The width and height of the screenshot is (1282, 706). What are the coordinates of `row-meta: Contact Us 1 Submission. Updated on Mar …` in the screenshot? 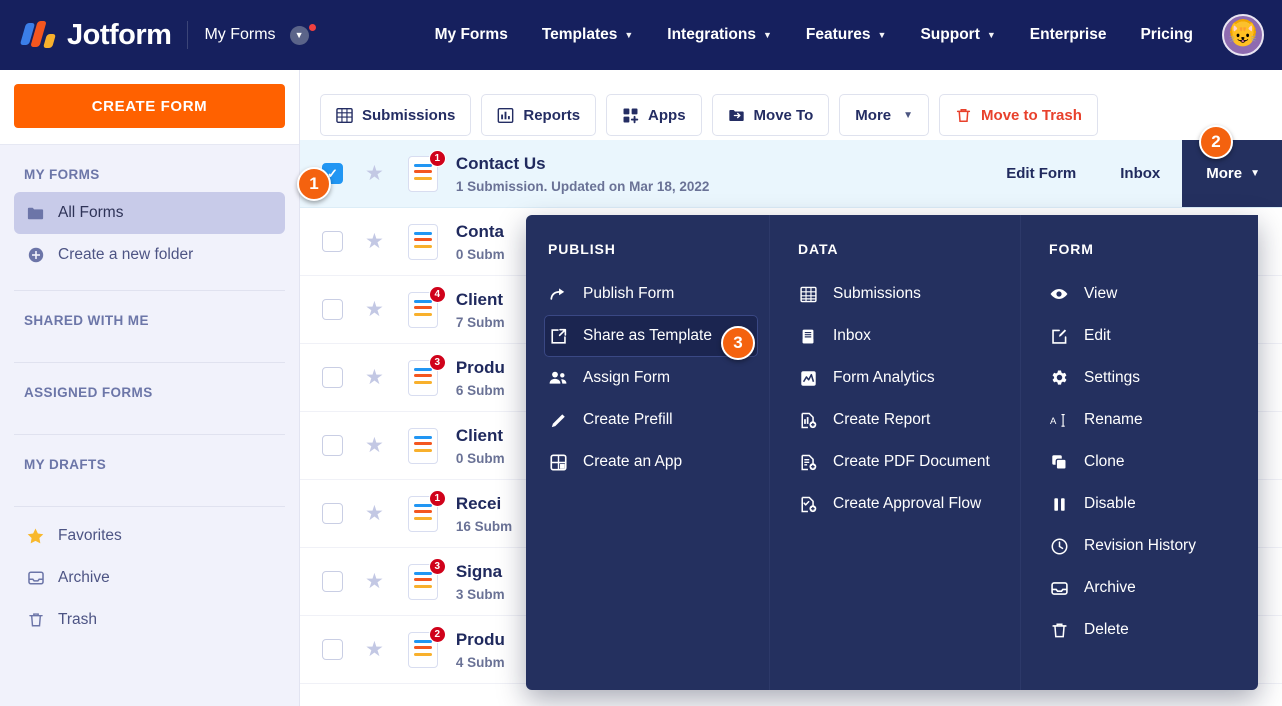 It's located at (583, 173).